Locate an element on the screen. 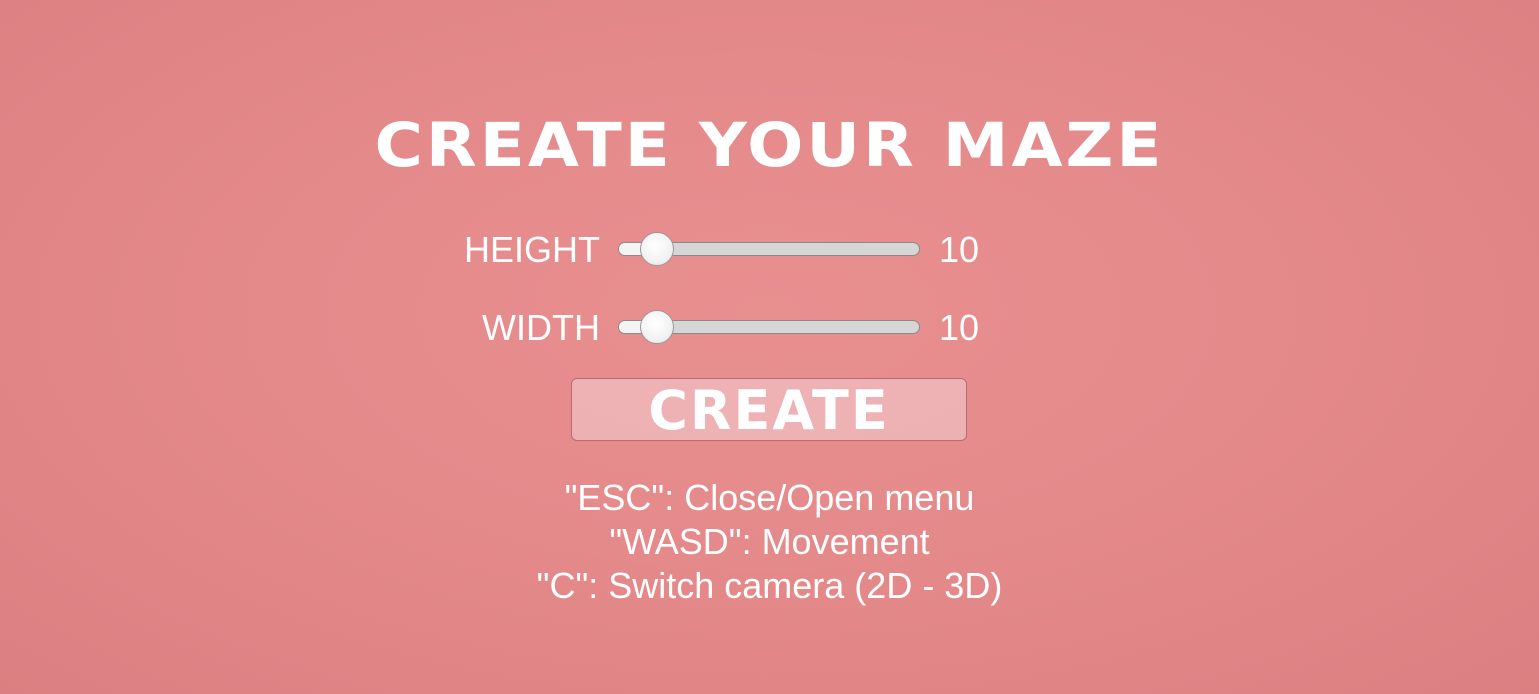 The width and height of the screenshot is (1539, 694). height-slider-handle is located at coordinates (656, 249).